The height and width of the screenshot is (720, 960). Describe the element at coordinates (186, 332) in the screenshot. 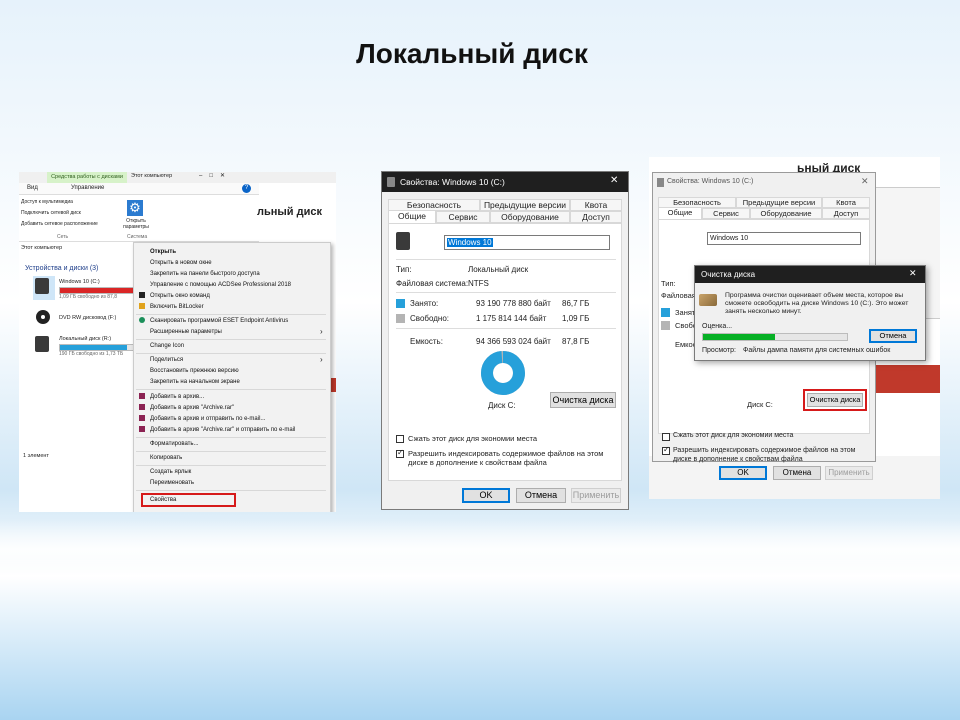

I see `menu-item-advanced: Расширенные параметры` at that location.